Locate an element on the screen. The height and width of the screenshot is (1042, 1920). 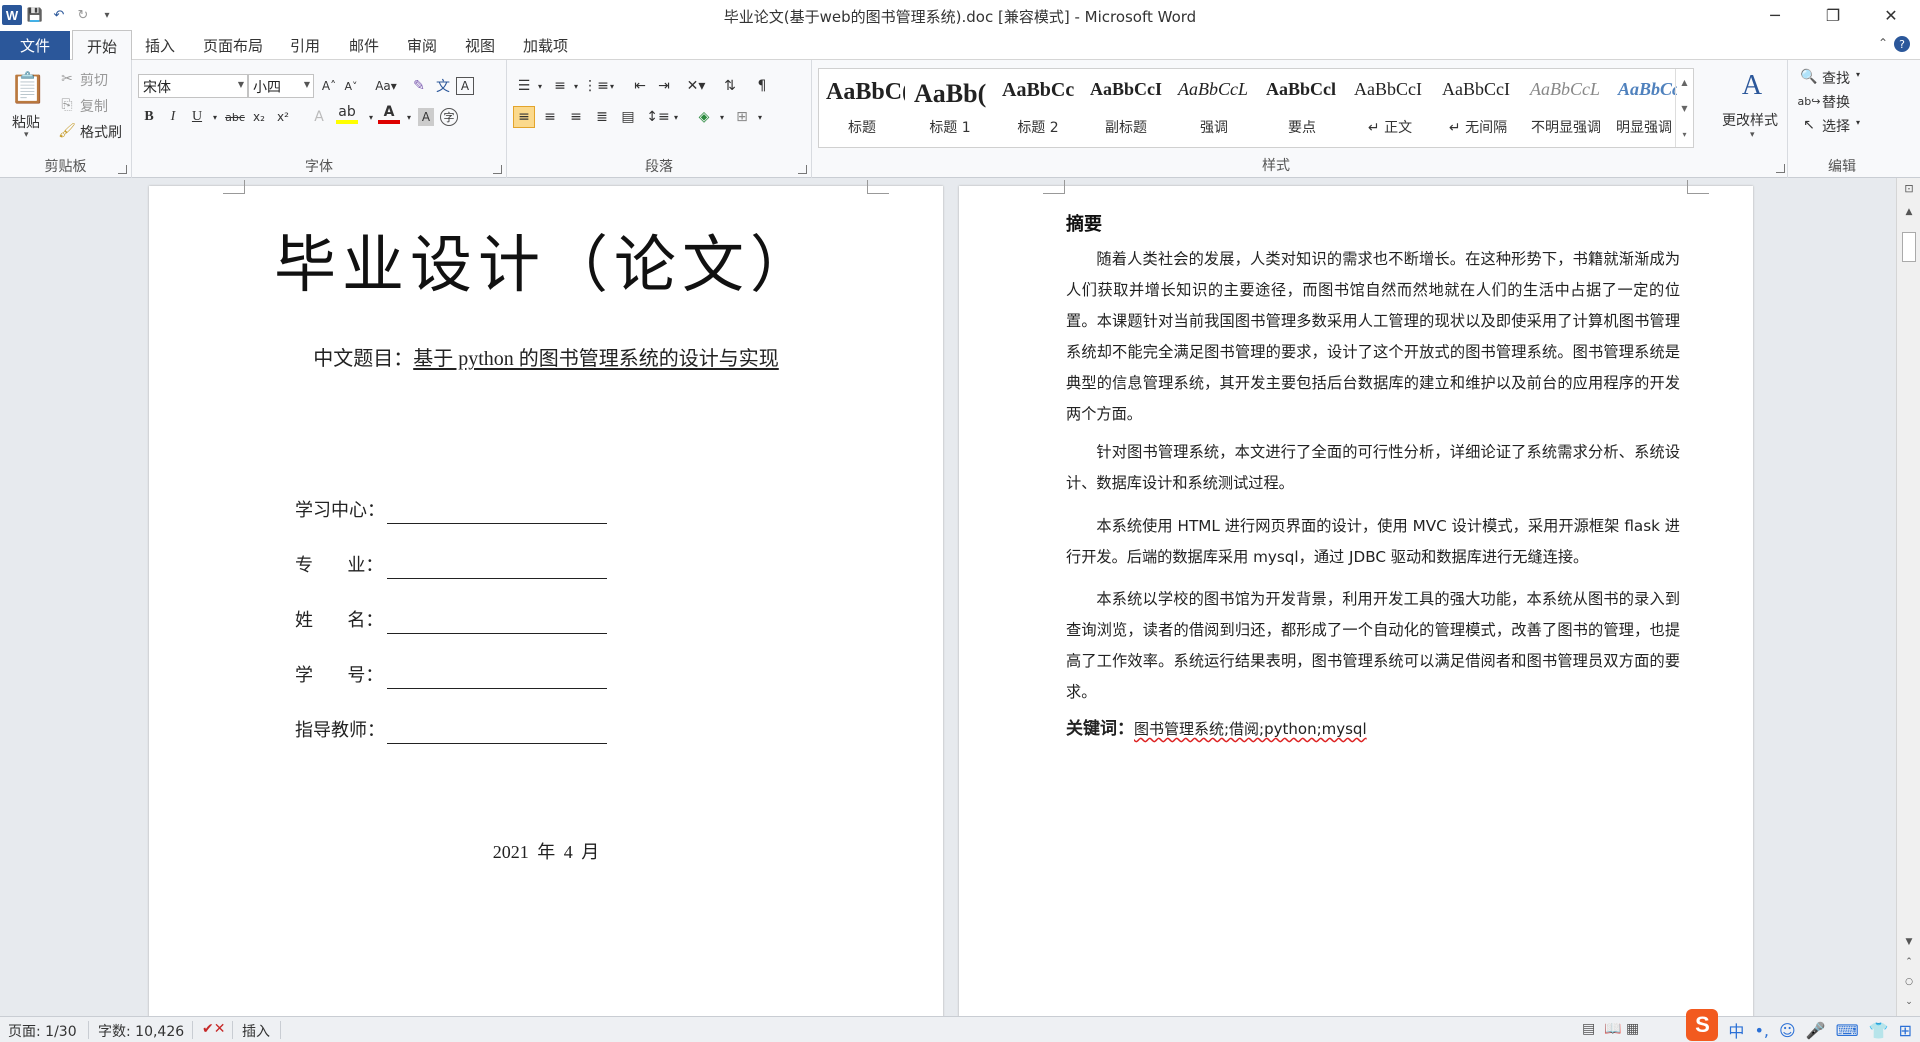
chinese-layout-icon: ✕▾ is located at coordinates (696, 86).